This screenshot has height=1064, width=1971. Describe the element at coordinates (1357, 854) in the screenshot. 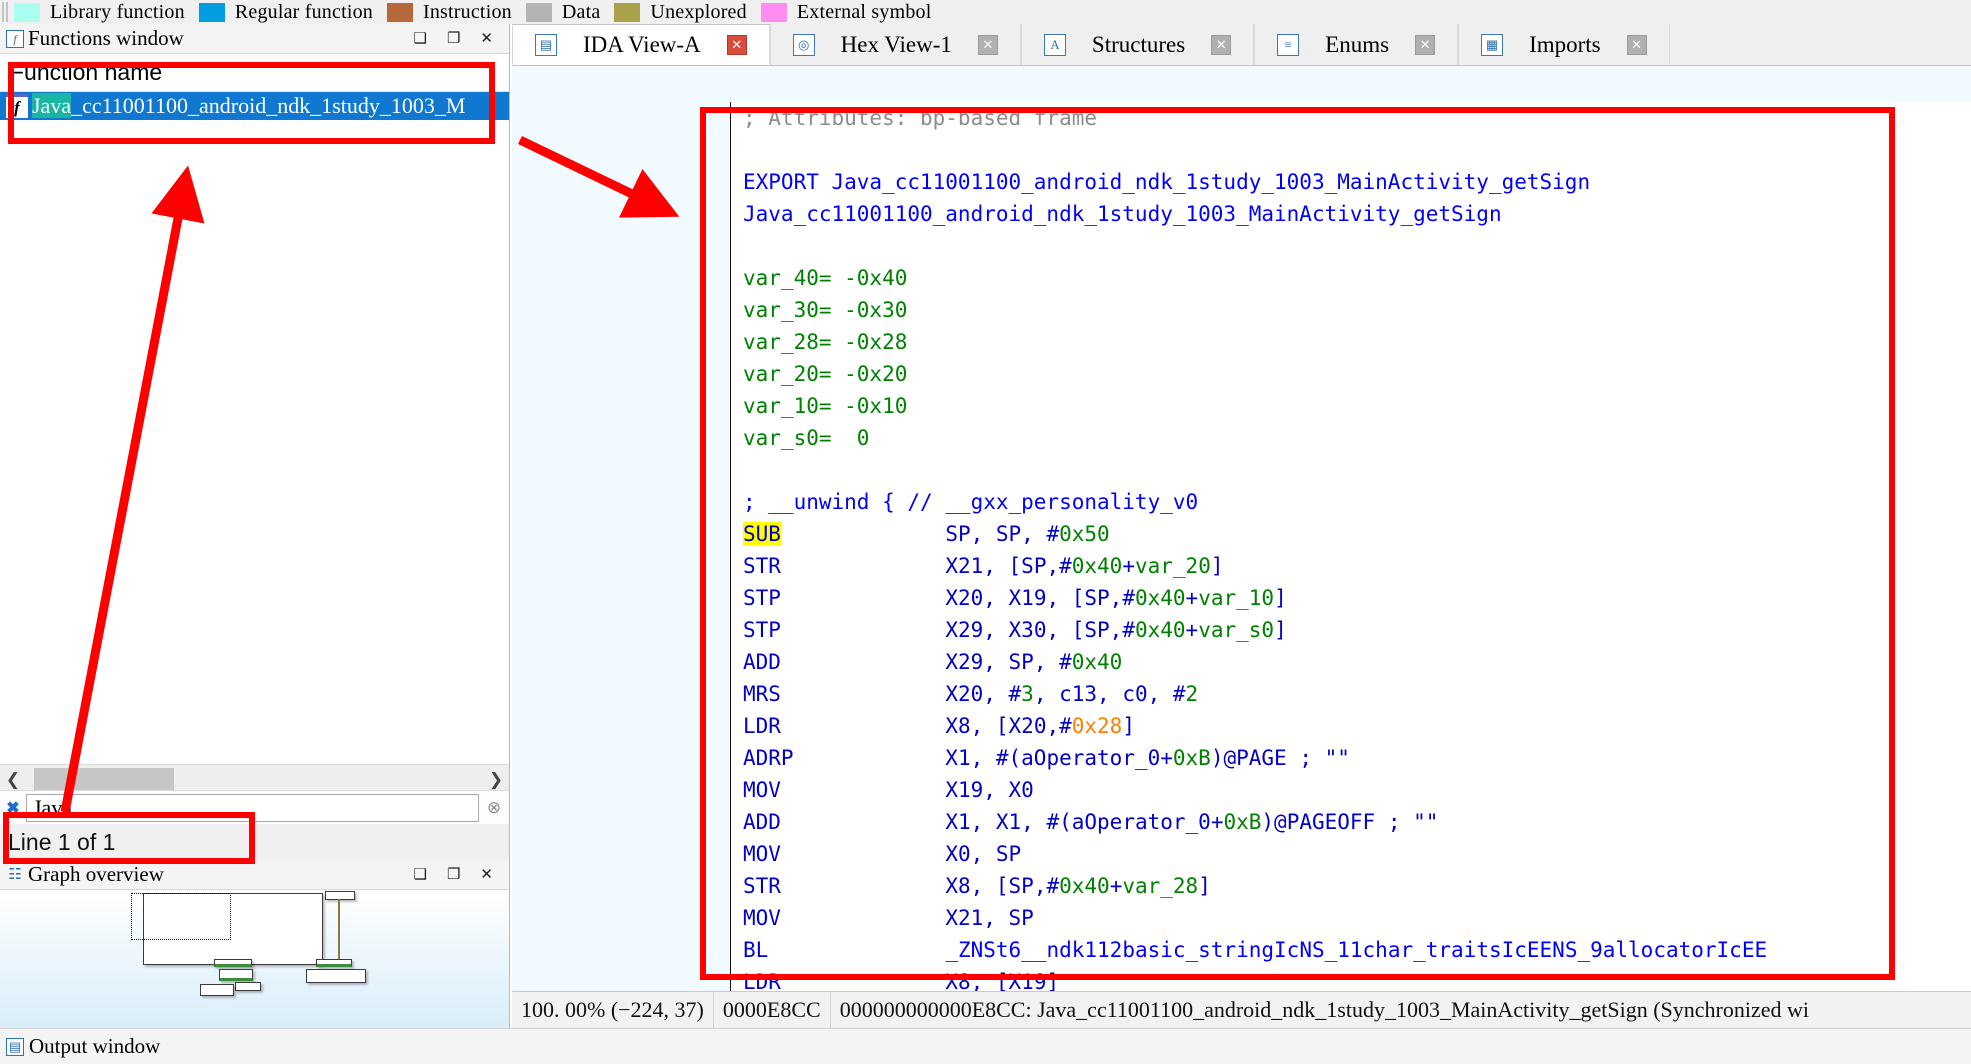

I see `disassembly-line: MOV X0, SP` at that location.